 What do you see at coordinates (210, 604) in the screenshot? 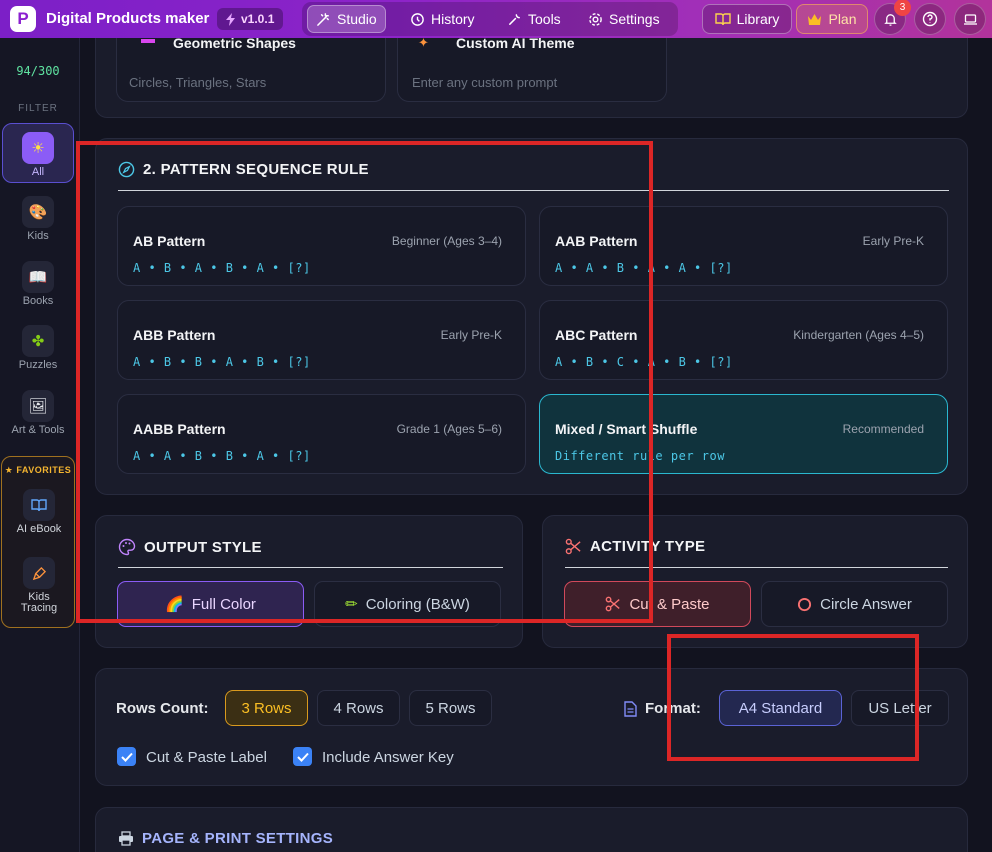
I see `full-color-button: 🌈 Full Color` at bounding box center [210, 604].